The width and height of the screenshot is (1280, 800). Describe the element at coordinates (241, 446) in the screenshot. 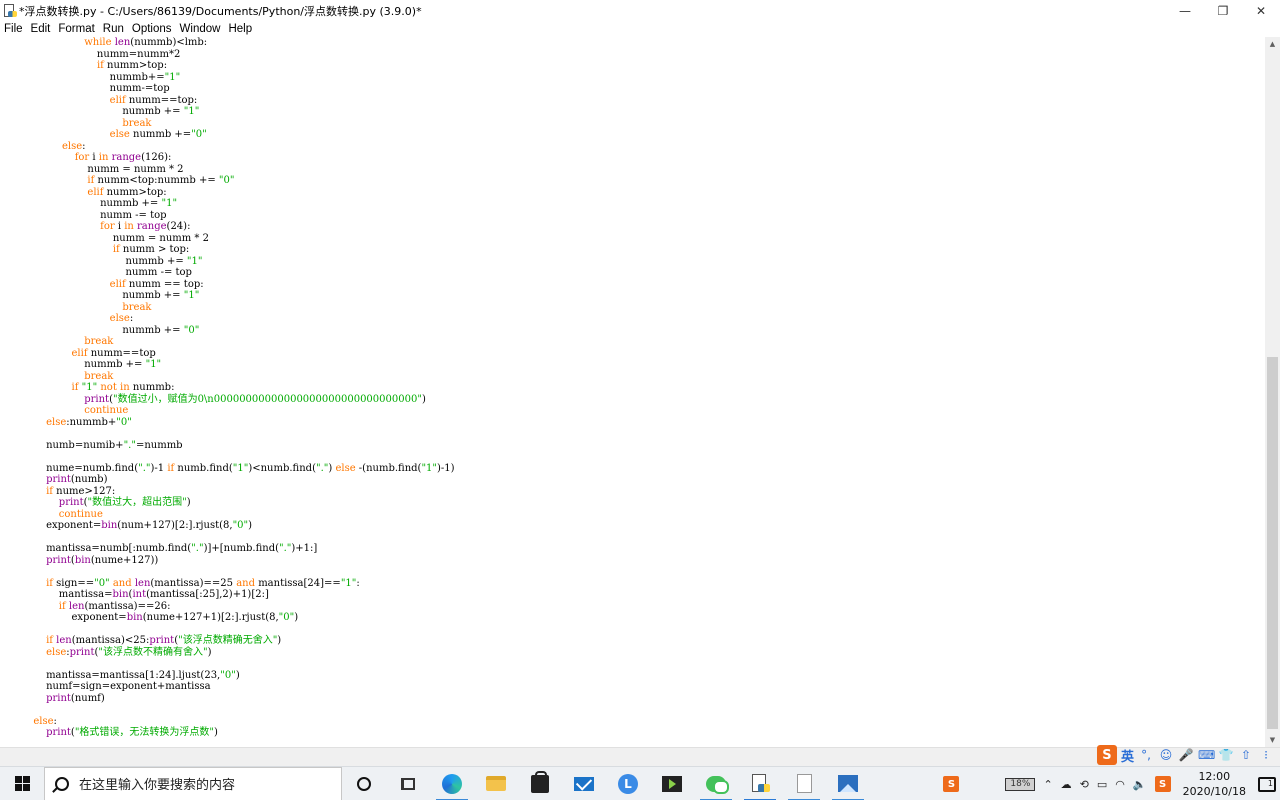

I see `code-line: numb=numib+"."=nummb` at that location.